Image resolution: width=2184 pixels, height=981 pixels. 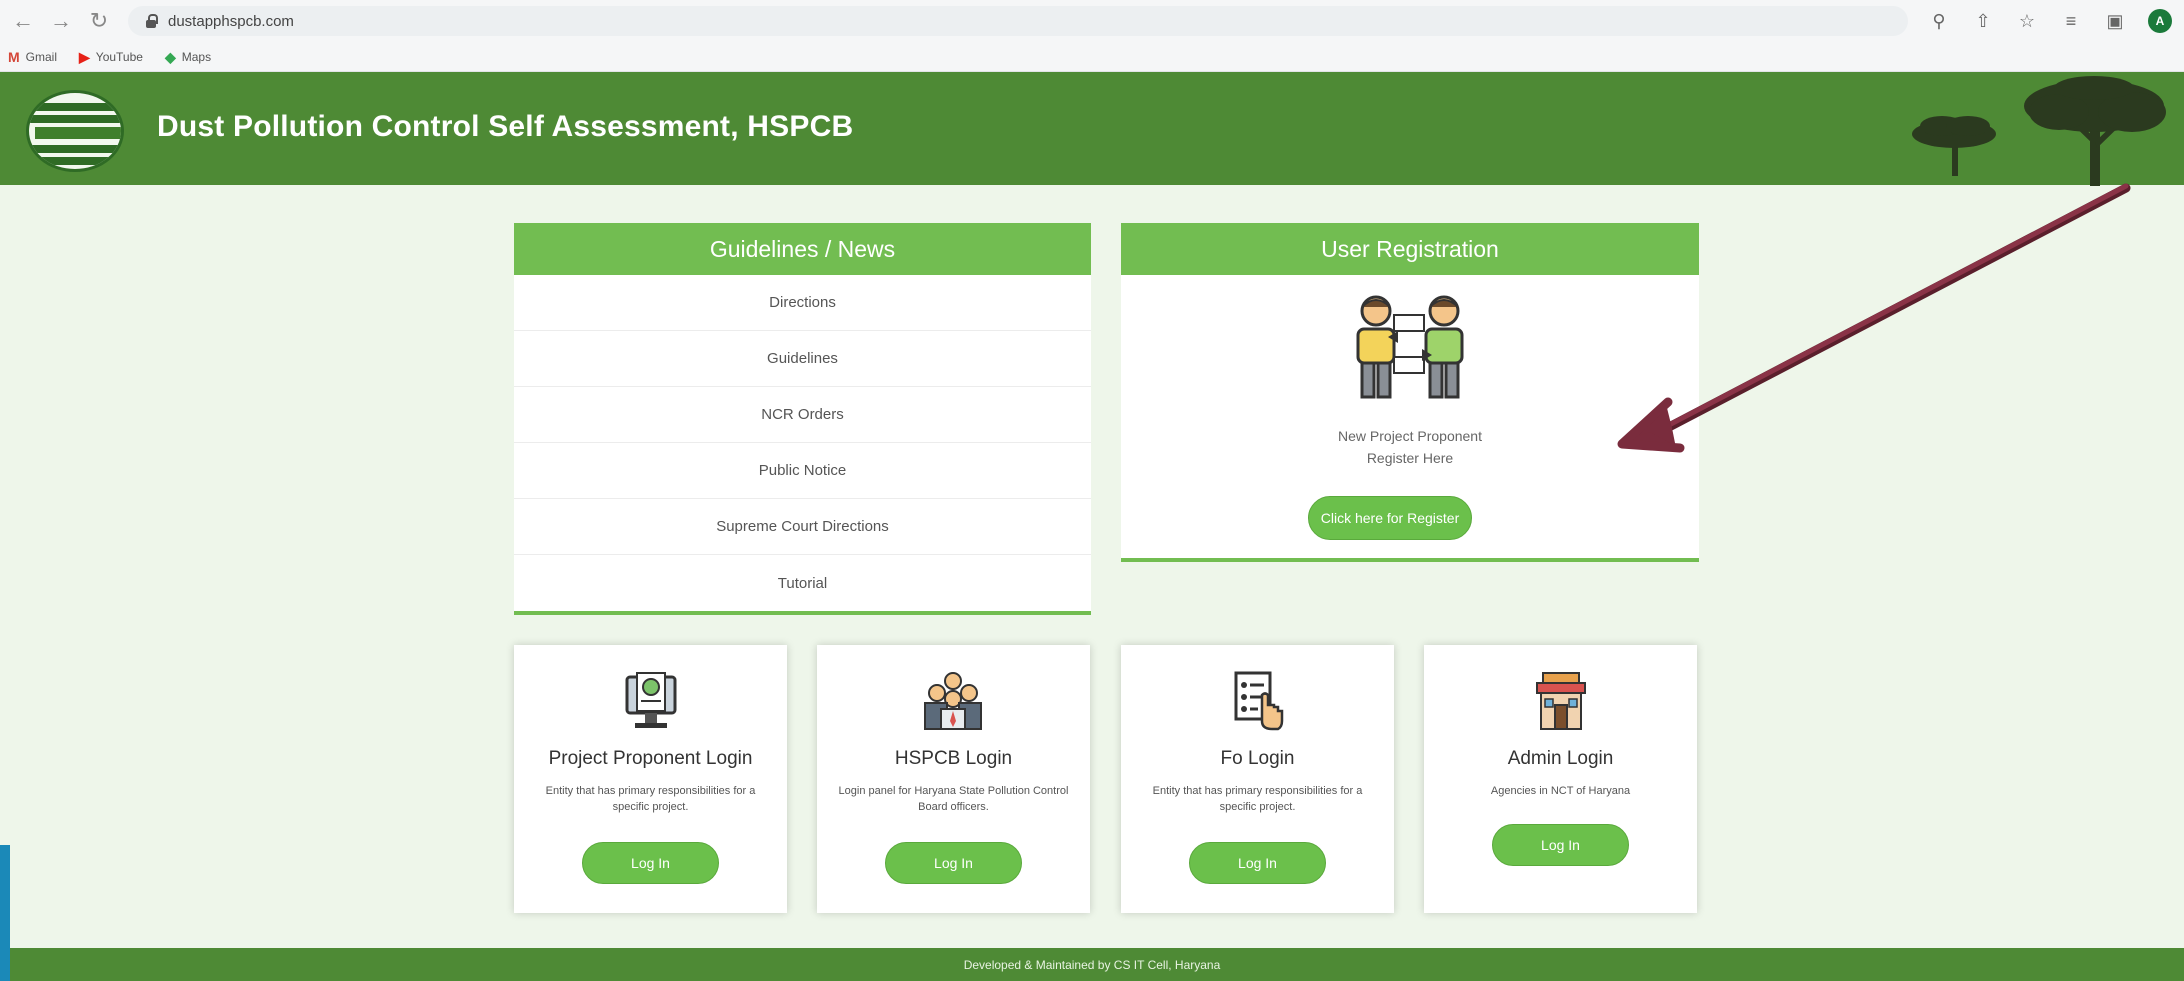 What do you see at coordinates (1259, 701) in the screenshot?
I see `checklist-hand-icon` at bounding box center [1259, 701].